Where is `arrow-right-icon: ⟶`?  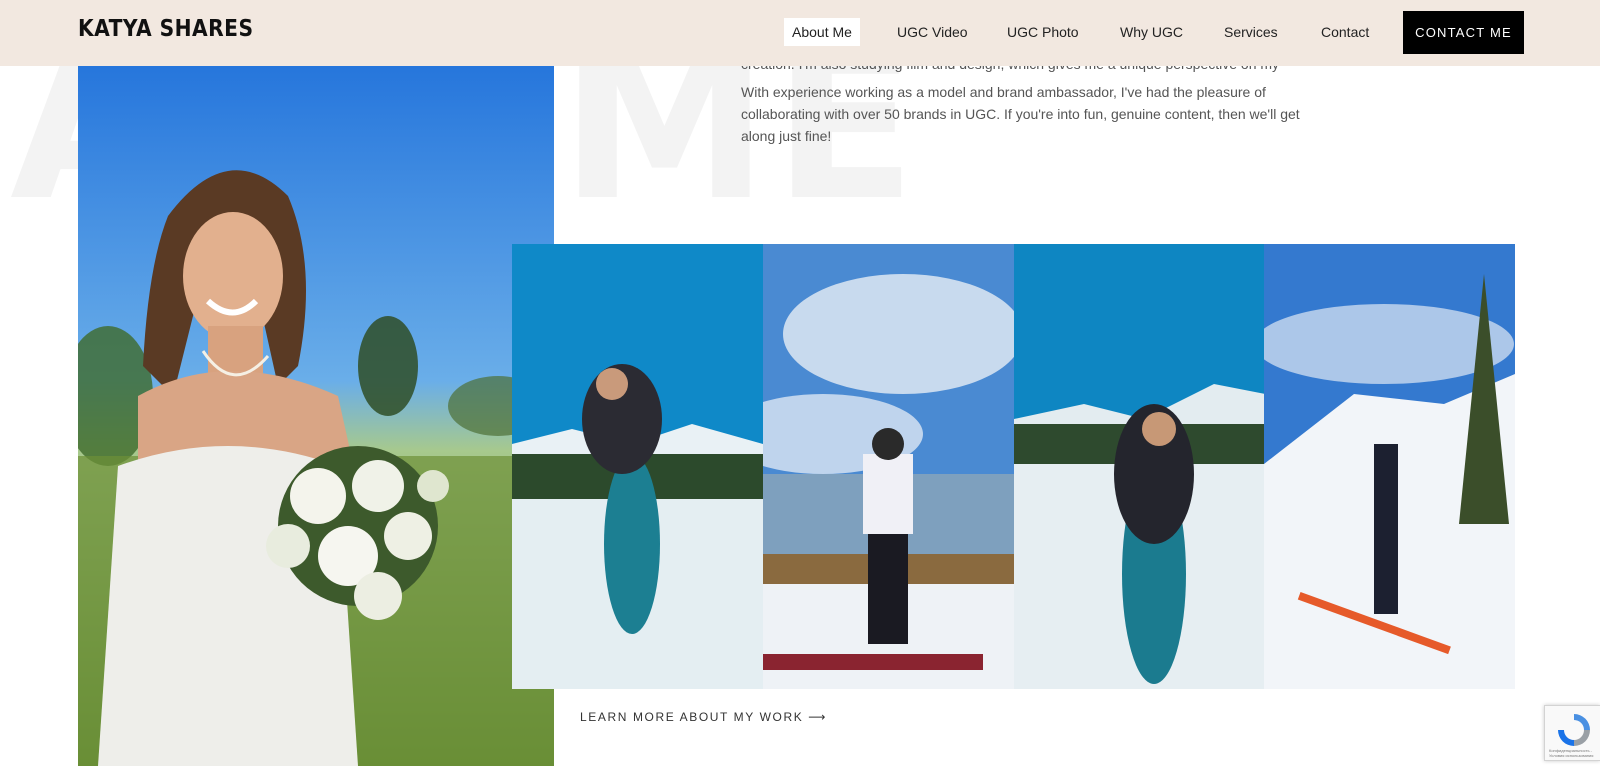 arrow-right-icon: ⟶ is located at coordinates (818, 717).